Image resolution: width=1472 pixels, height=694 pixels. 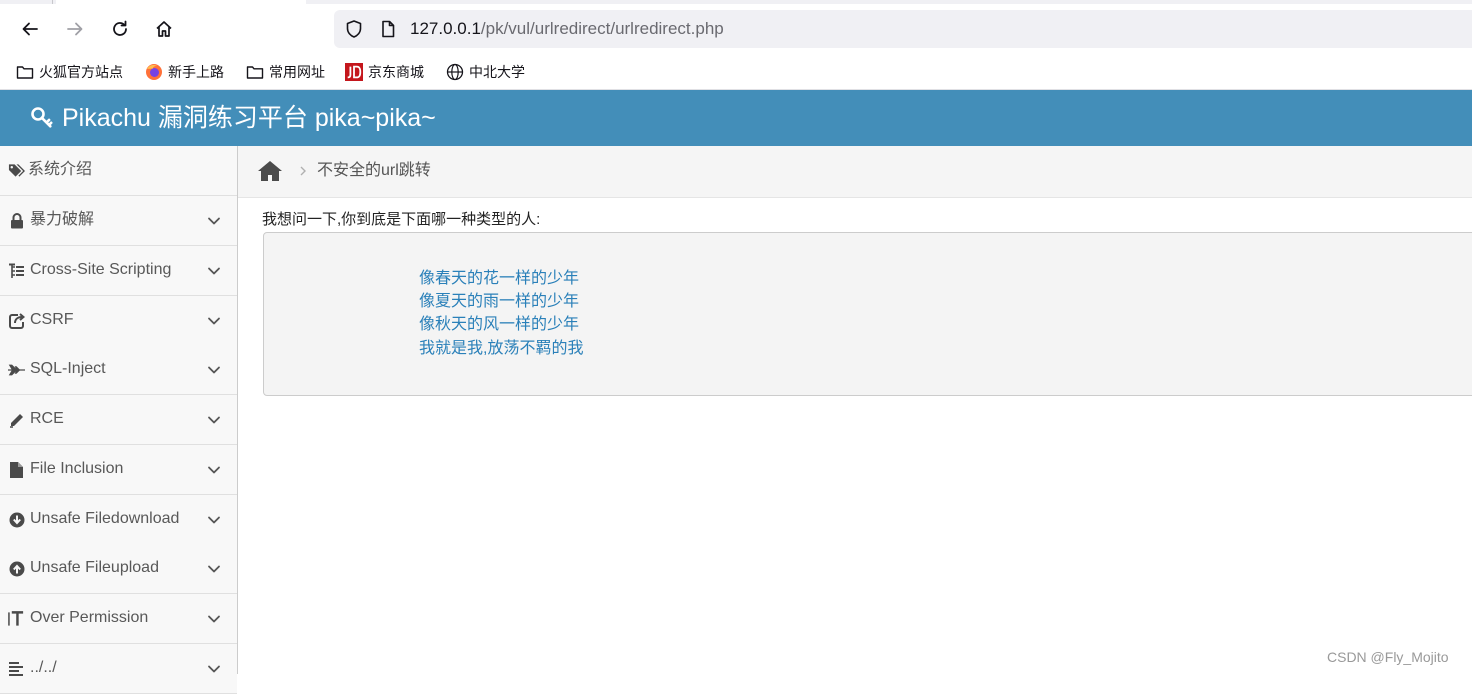 What do you see at coordinates (354, 29) in the screenshot?
I see `shield-icon` at bounding box center [354, 29].